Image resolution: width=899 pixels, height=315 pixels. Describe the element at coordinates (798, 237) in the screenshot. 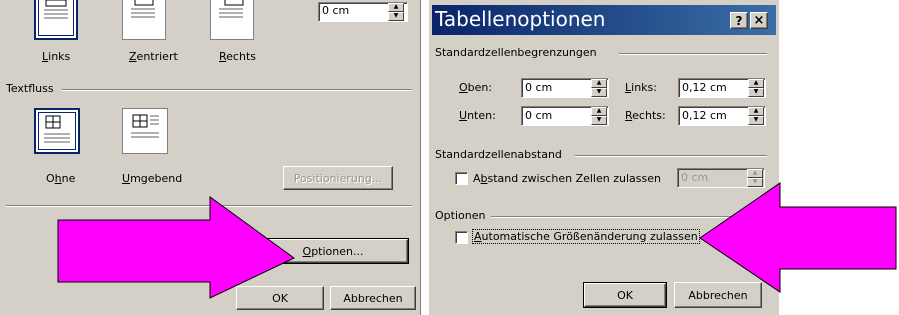

I see `annotation-arrow-right` at that location.